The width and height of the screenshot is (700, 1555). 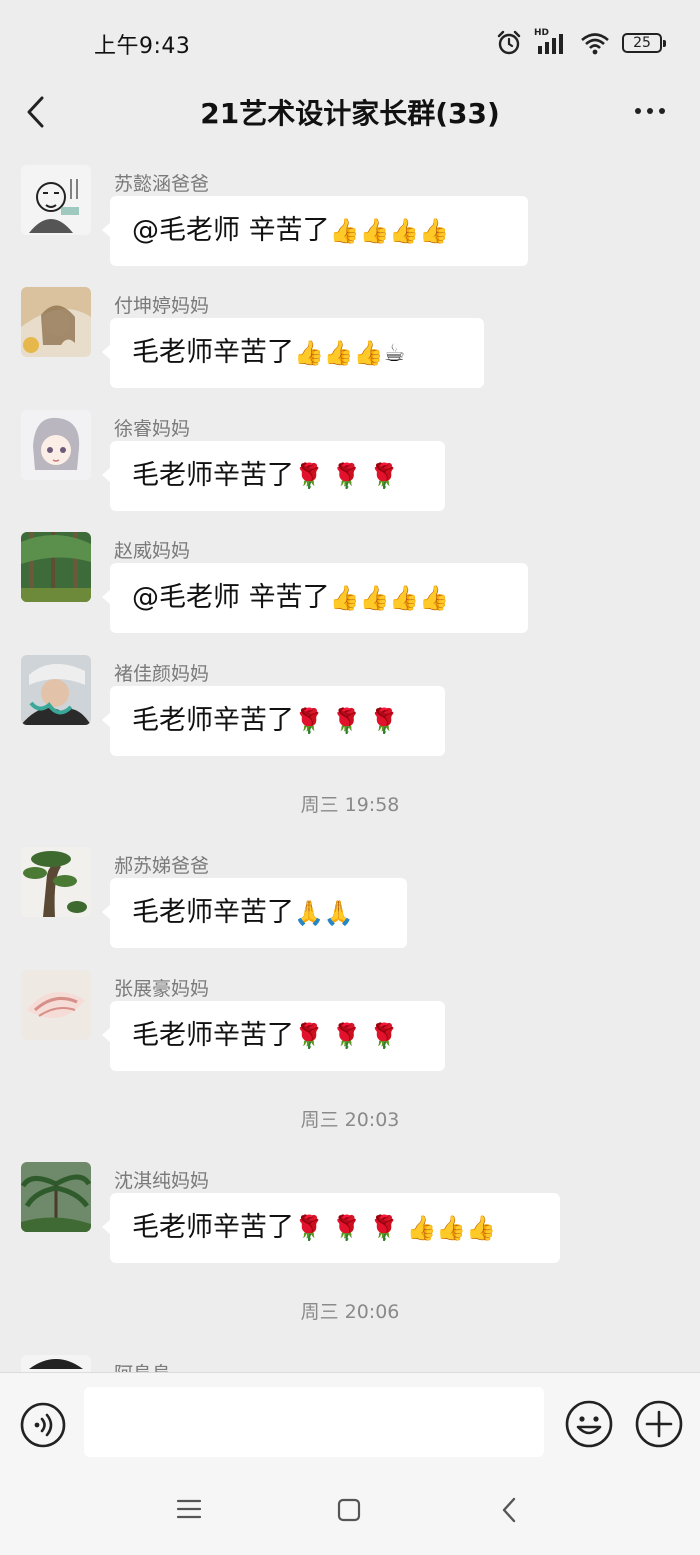 What do you see at coordinates (509, 1510) in the screenshot?
I see `system-back-icon` at bounding box center [509, 1510].